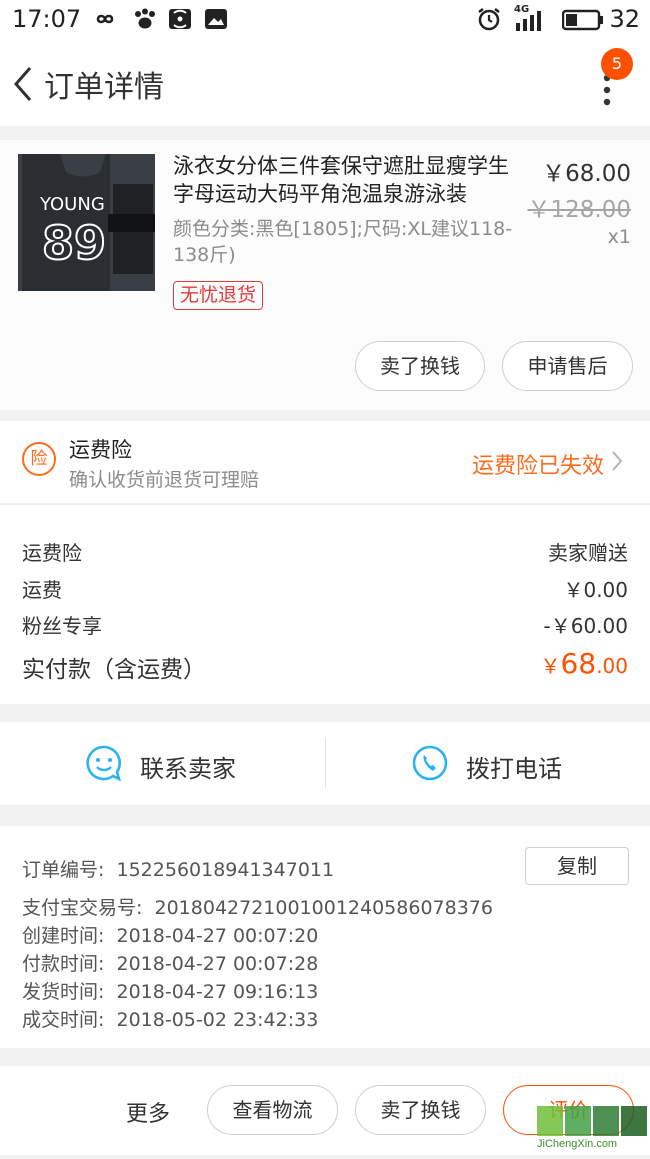 This screenshot has height=1159, width=650. What do you see at coordinates (272, 1110) in the screenshot?
I see `view-logistics-button: 查看物流` at bounding box center [272, 1110].